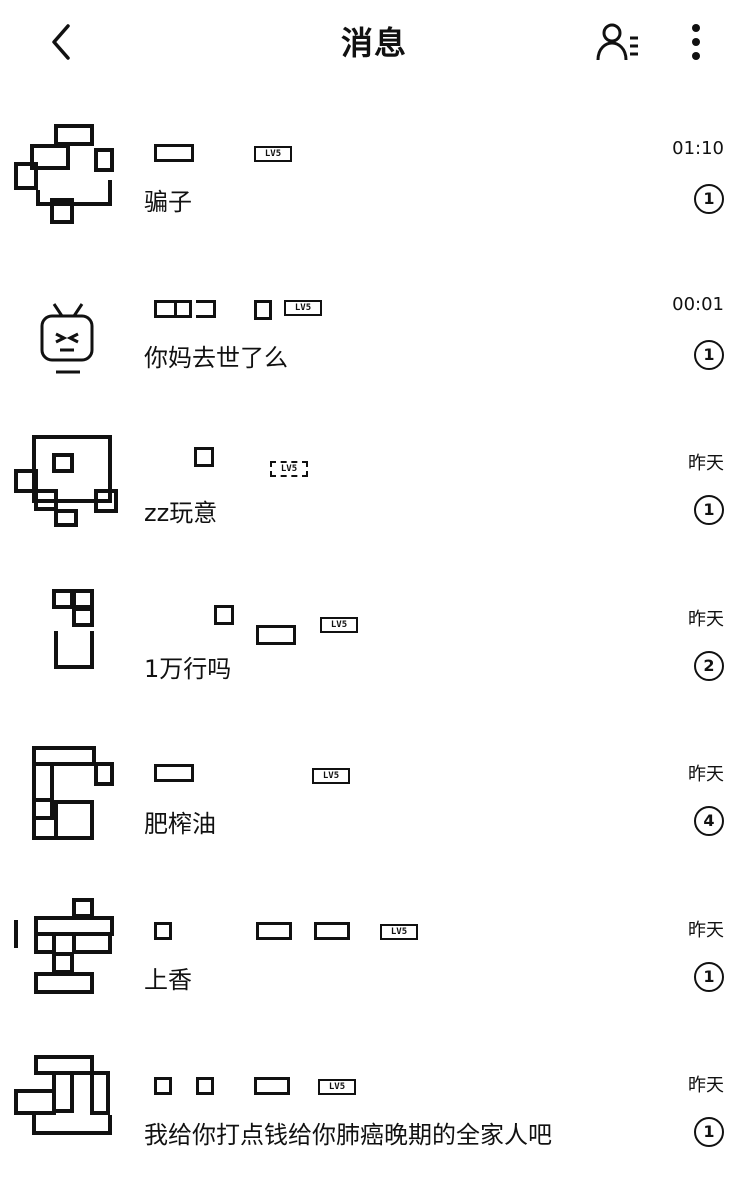 The height and width of the screenshot is (1197, 748). What do you see at coordinates (709, 665) in the screenshot?
I see `unread-badge: 2` at bounding box center [709, 665].